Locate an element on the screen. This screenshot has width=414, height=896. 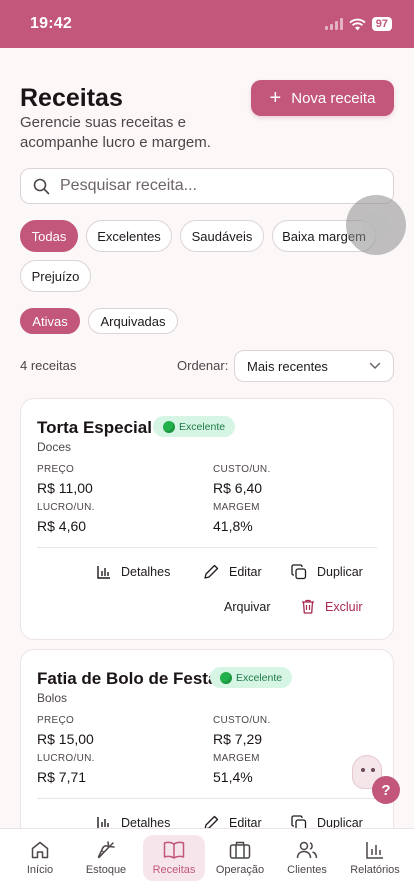
price-value: R$ 15,00 is located at coordinates (65, 739).